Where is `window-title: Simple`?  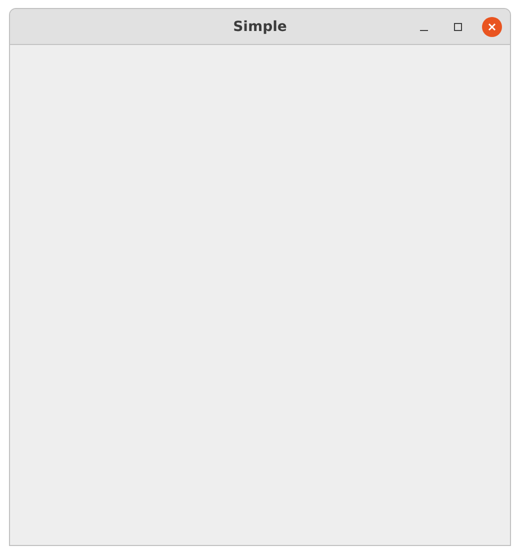 window-title: Simple is located at coordinates (260, 26).